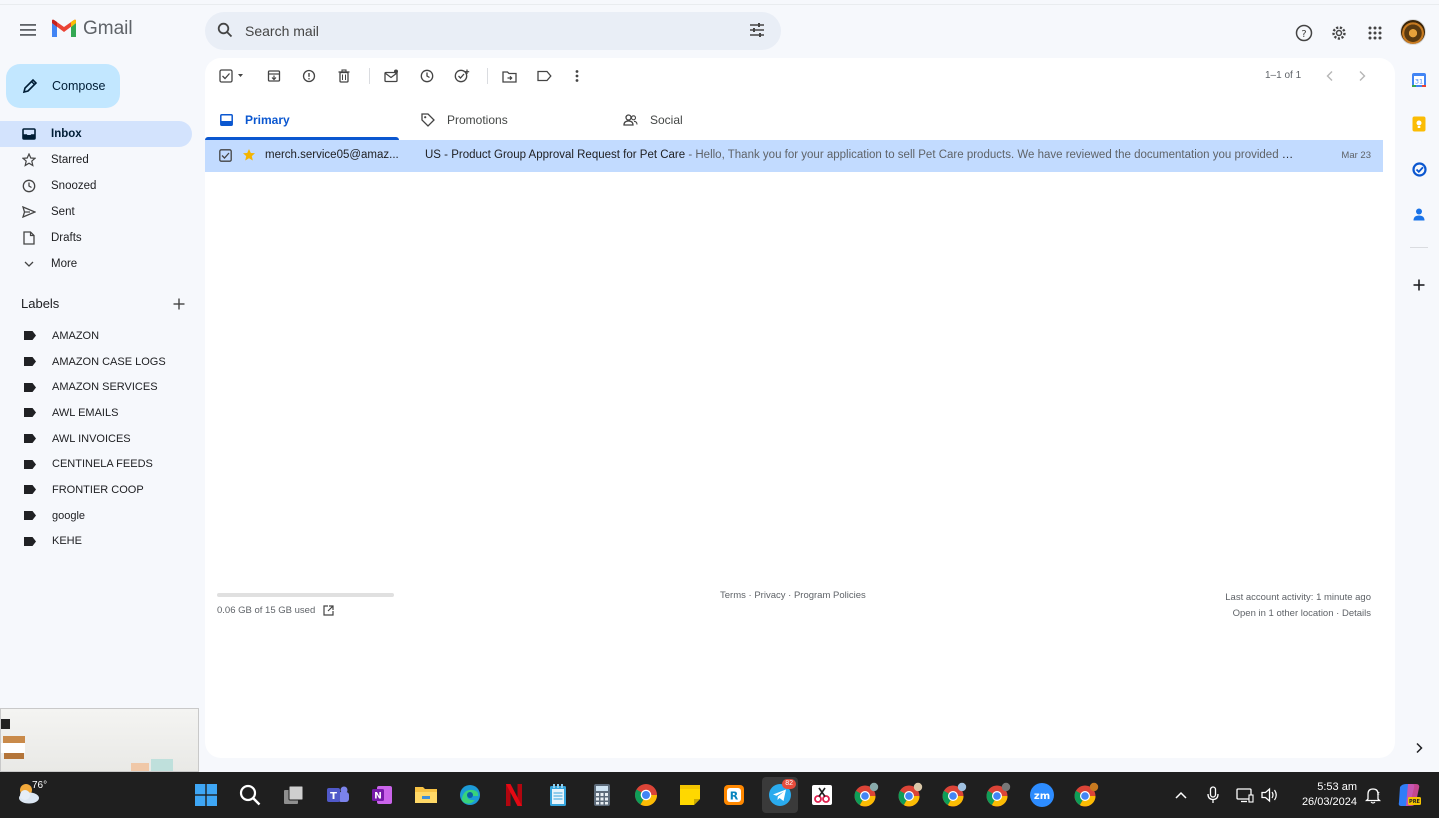 This screenshot has height=818, width=1439. I want to click on account-avatar, so click(1413, 32).